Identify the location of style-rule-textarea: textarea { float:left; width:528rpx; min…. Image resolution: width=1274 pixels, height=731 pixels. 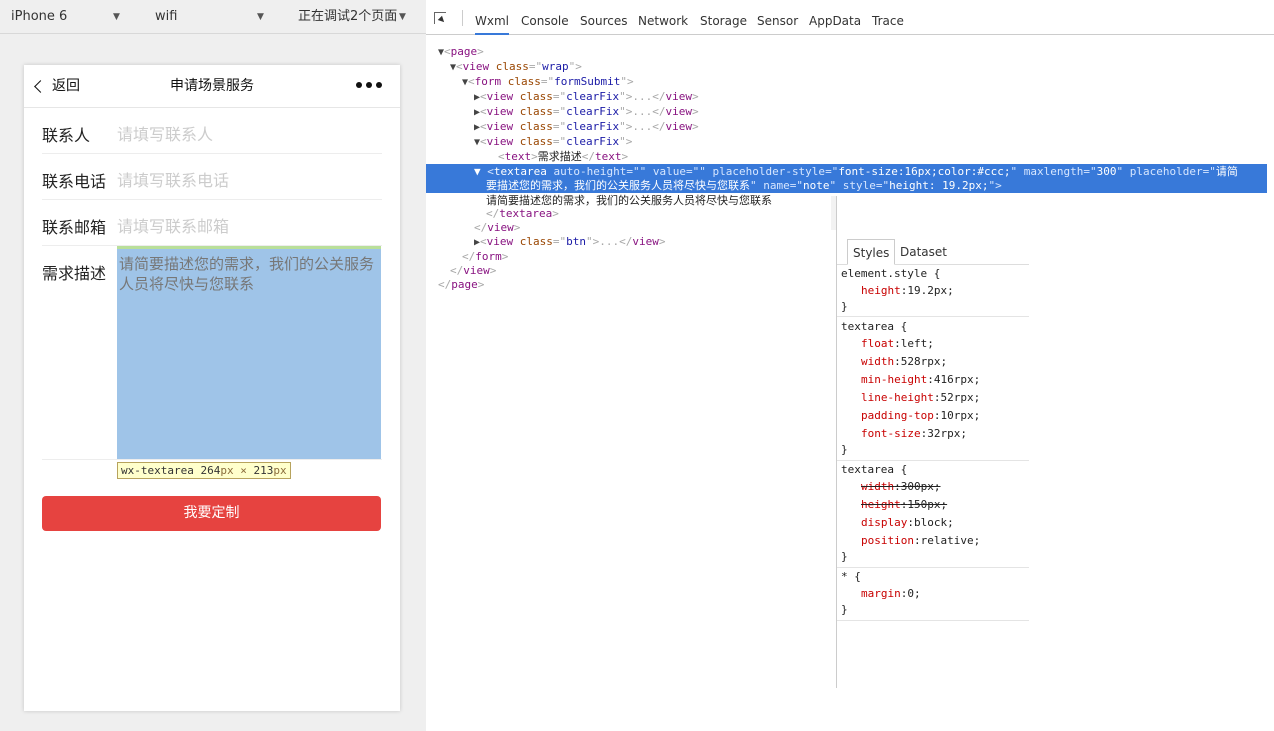
(933, 389).